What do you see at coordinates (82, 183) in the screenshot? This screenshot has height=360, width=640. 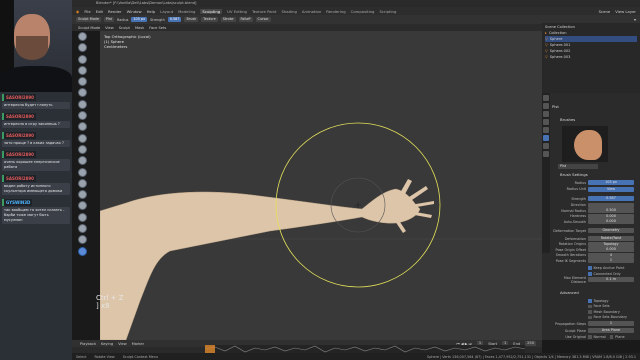 I see `multiplane-scrape-brush-icon` at bounding box center [82, 183].